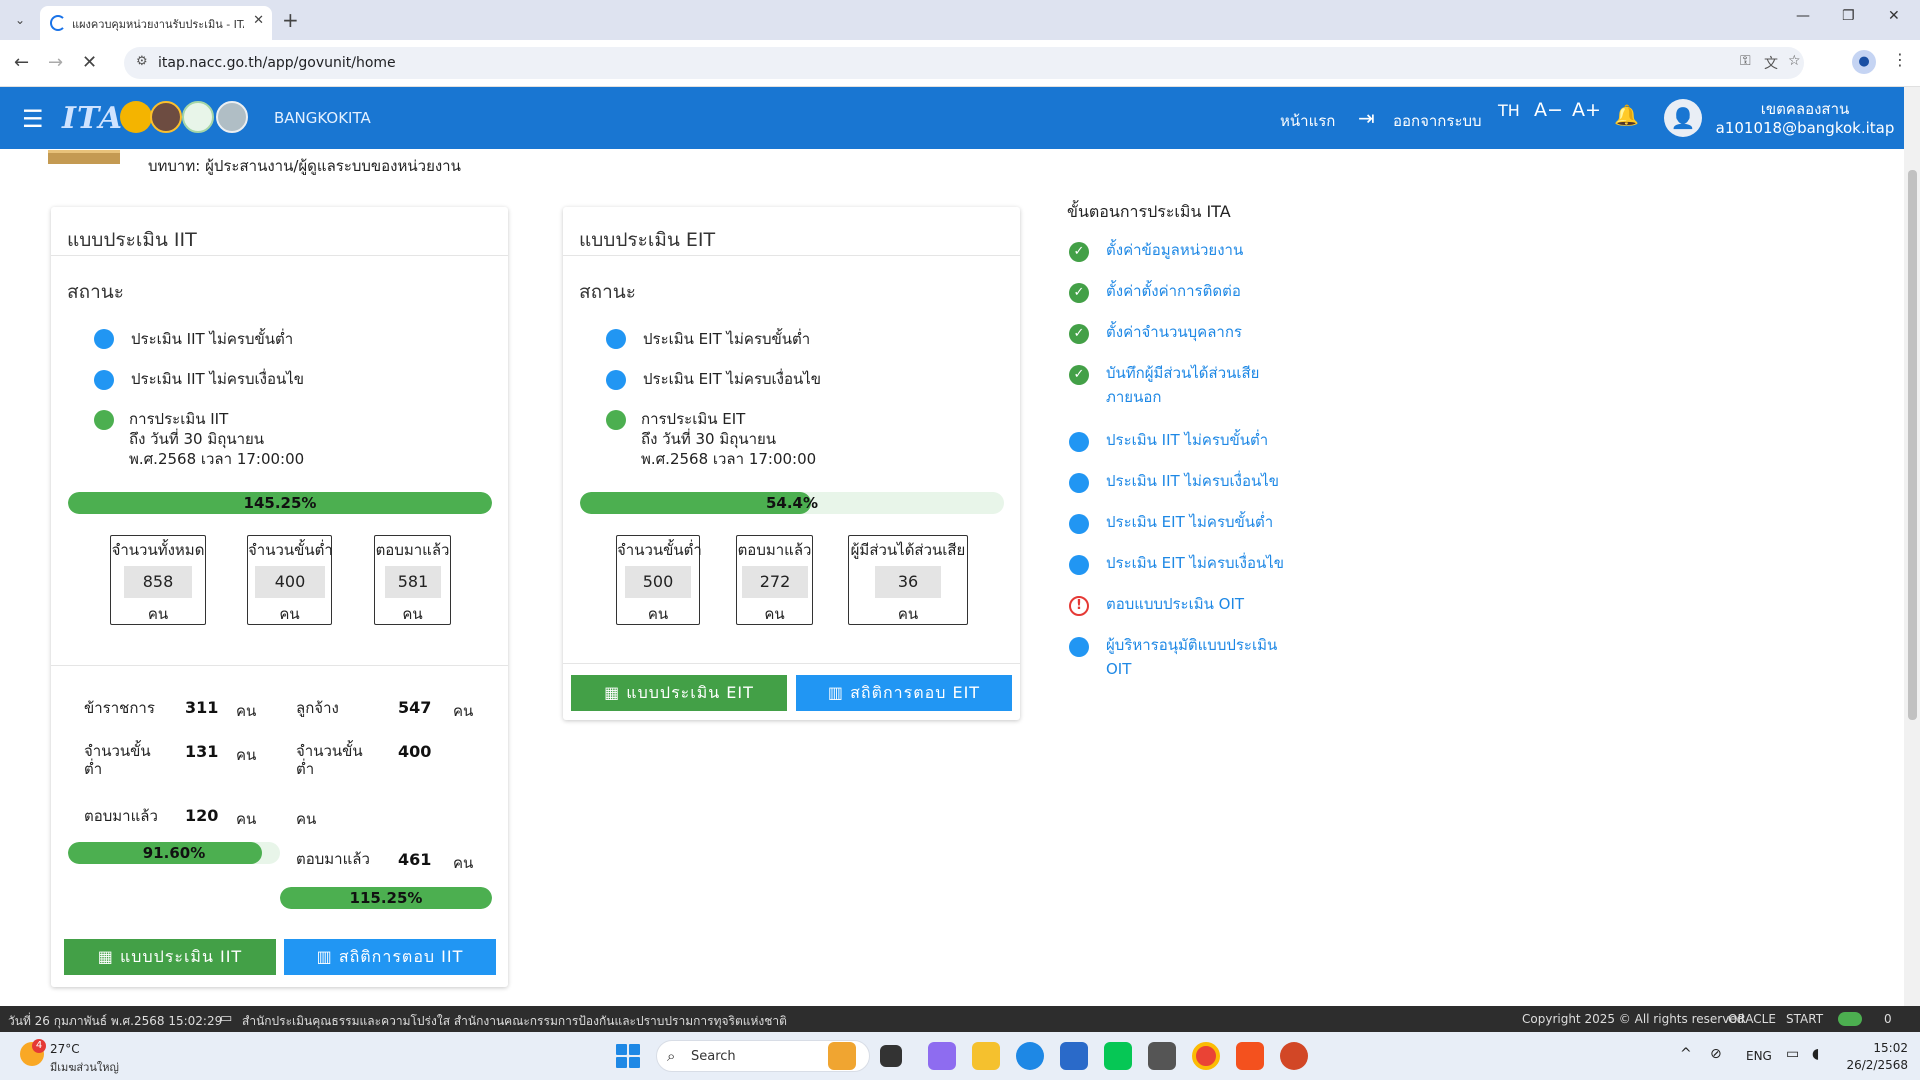 The width and height of the screenshot is (1920, 1080). Describe the element at coordinates (1182, 385) in the screenshot. I see `step-link: บันทึกผู้มีส่วนได้ส่วนเสีย ภายนอก` at that location.